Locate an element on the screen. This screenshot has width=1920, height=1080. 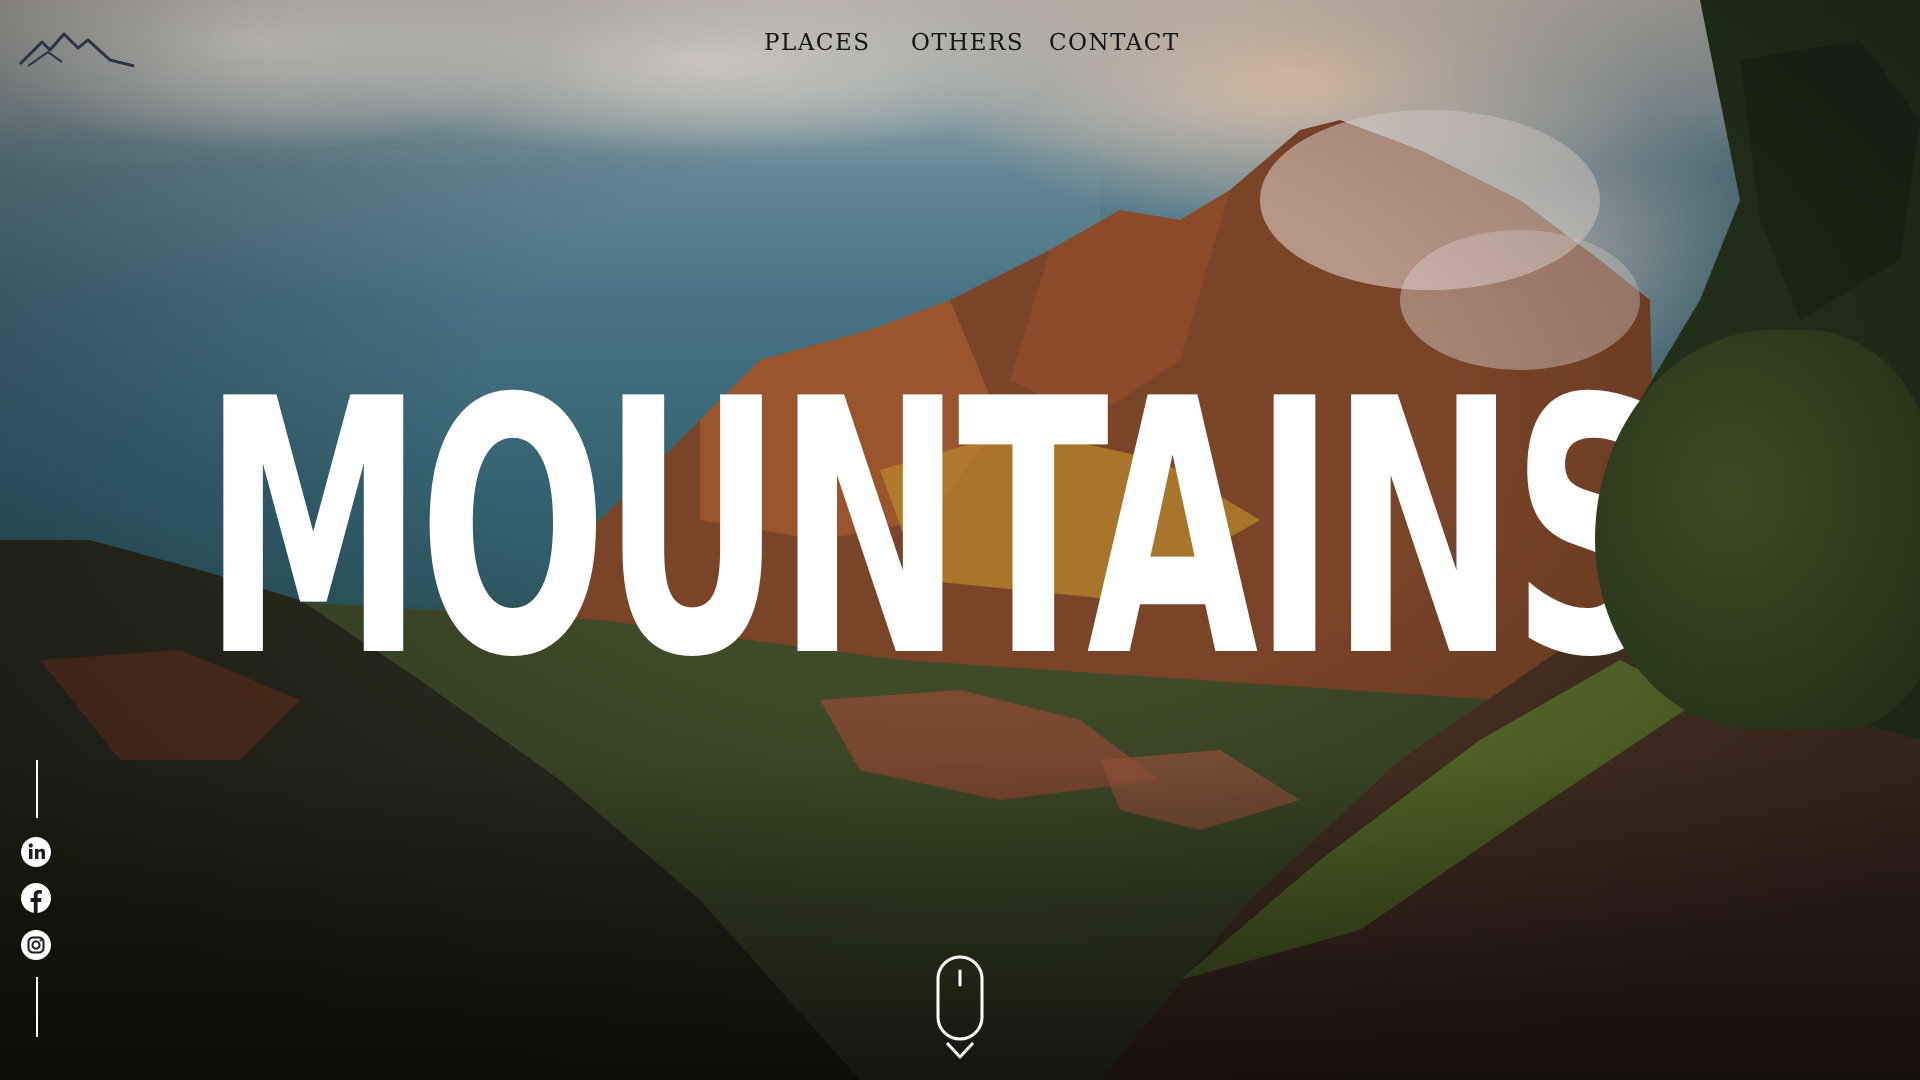
instagram-icon is located at coordinates (36, 945).